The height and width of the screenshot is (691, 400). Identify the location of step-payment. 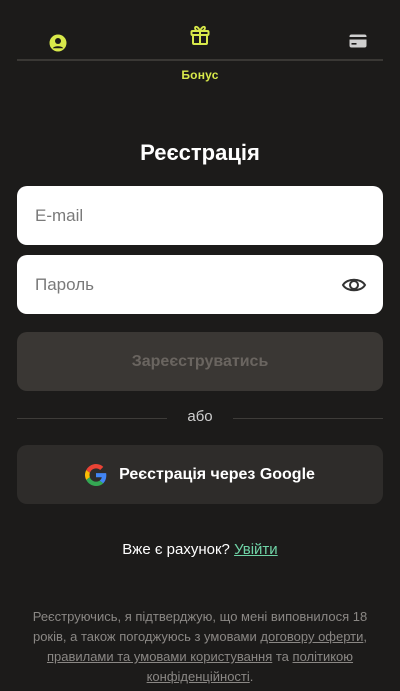
(358, 41).